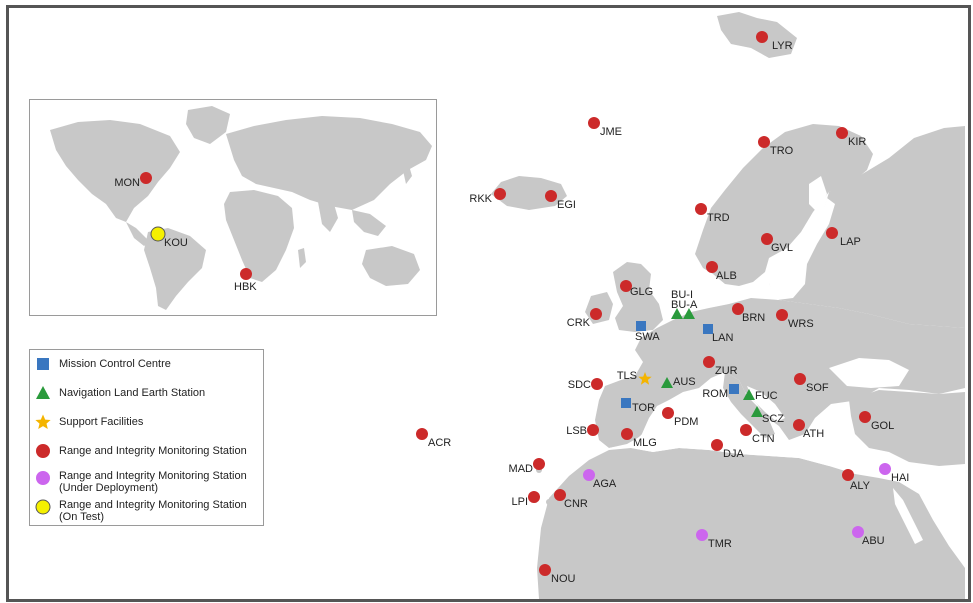  Describe the element at coordinates (605, 484) in the screenshot. I see `station-label-aga: AGA` at that location.